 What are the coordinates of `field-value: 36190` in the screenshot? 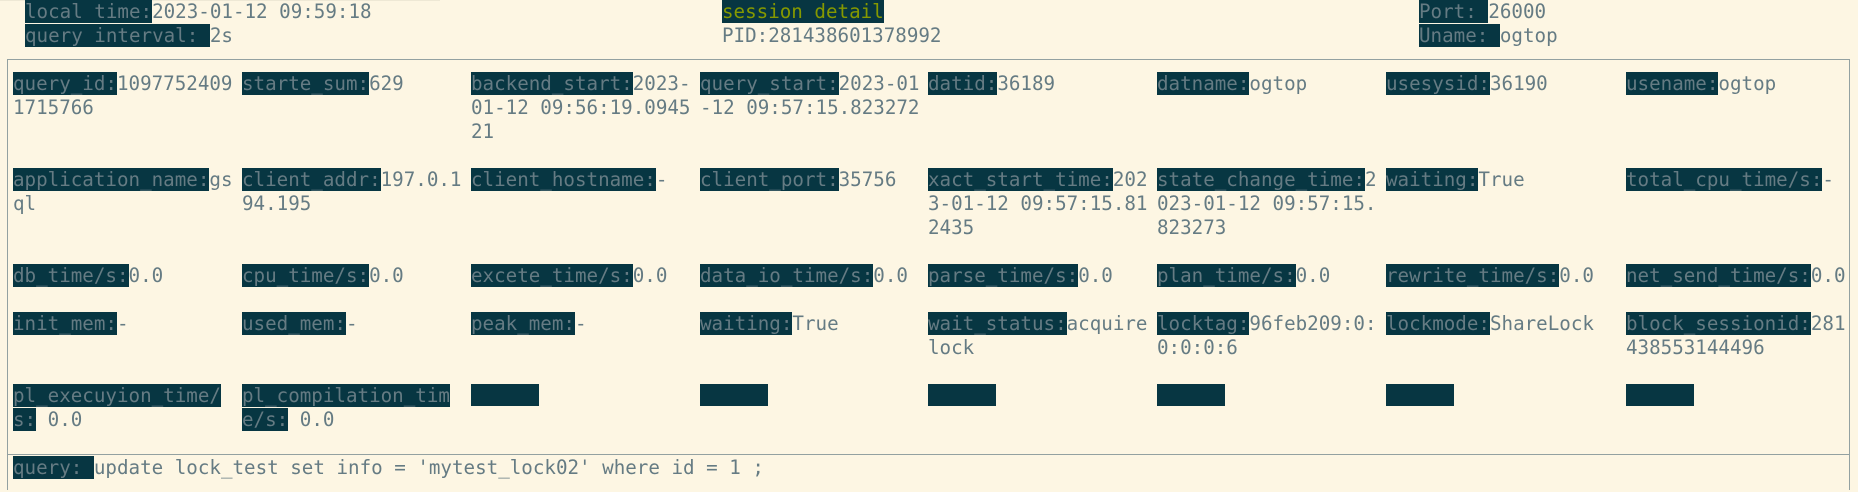 It's located at (1518, 83).